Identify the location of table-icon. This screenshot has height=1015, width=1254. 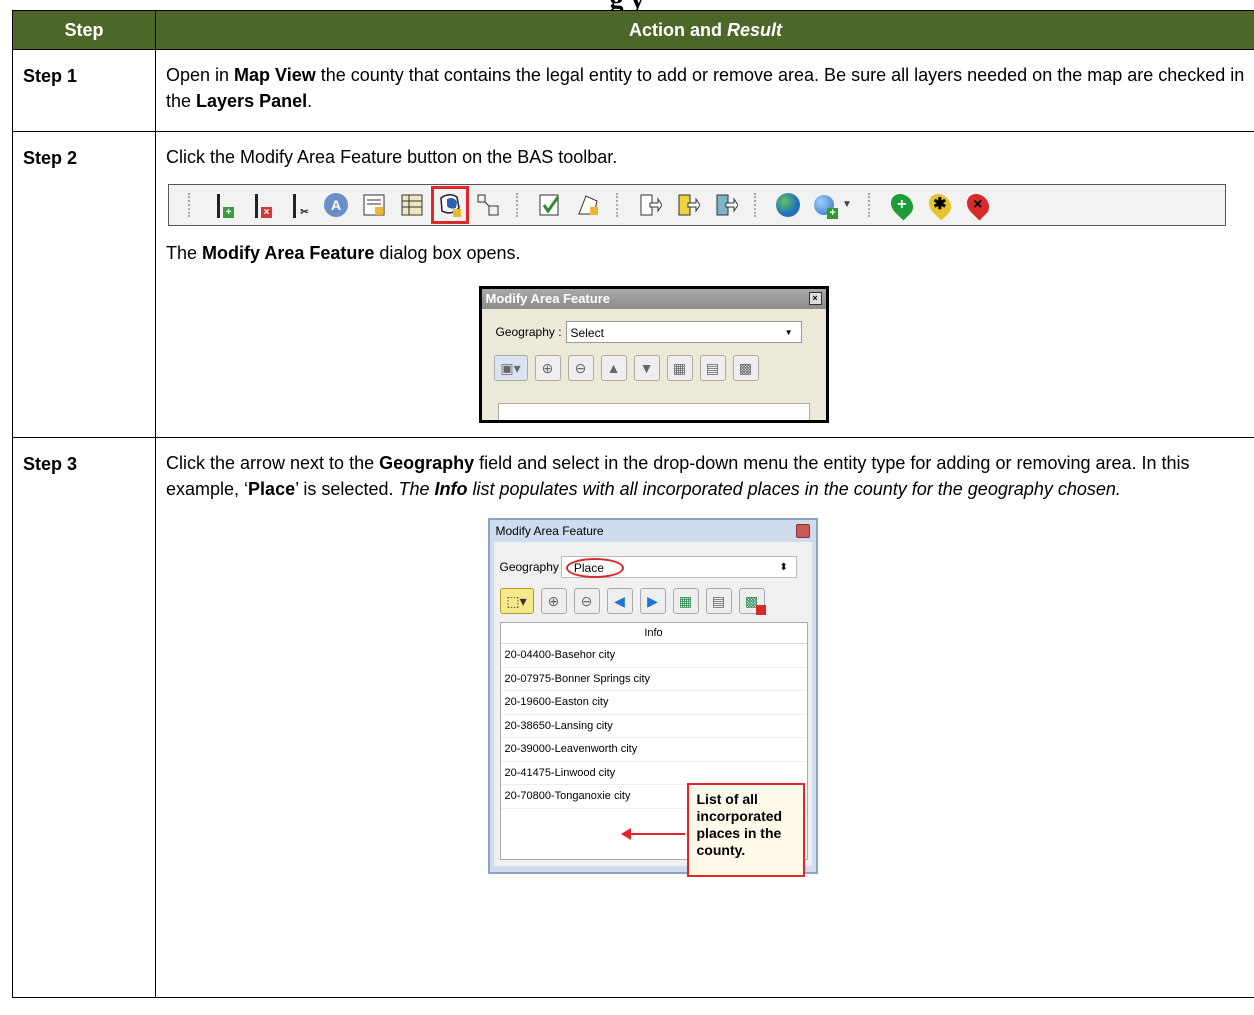
(412, 205).